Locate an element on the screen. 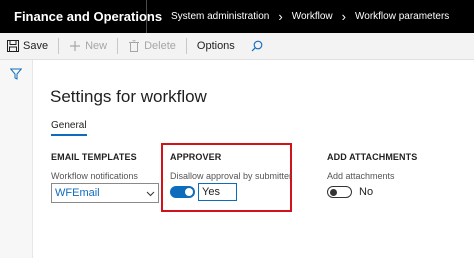 This screenshot has width=474, height=258. workflow-notifications-select: WFEmail is located at coordinates (105, 193).